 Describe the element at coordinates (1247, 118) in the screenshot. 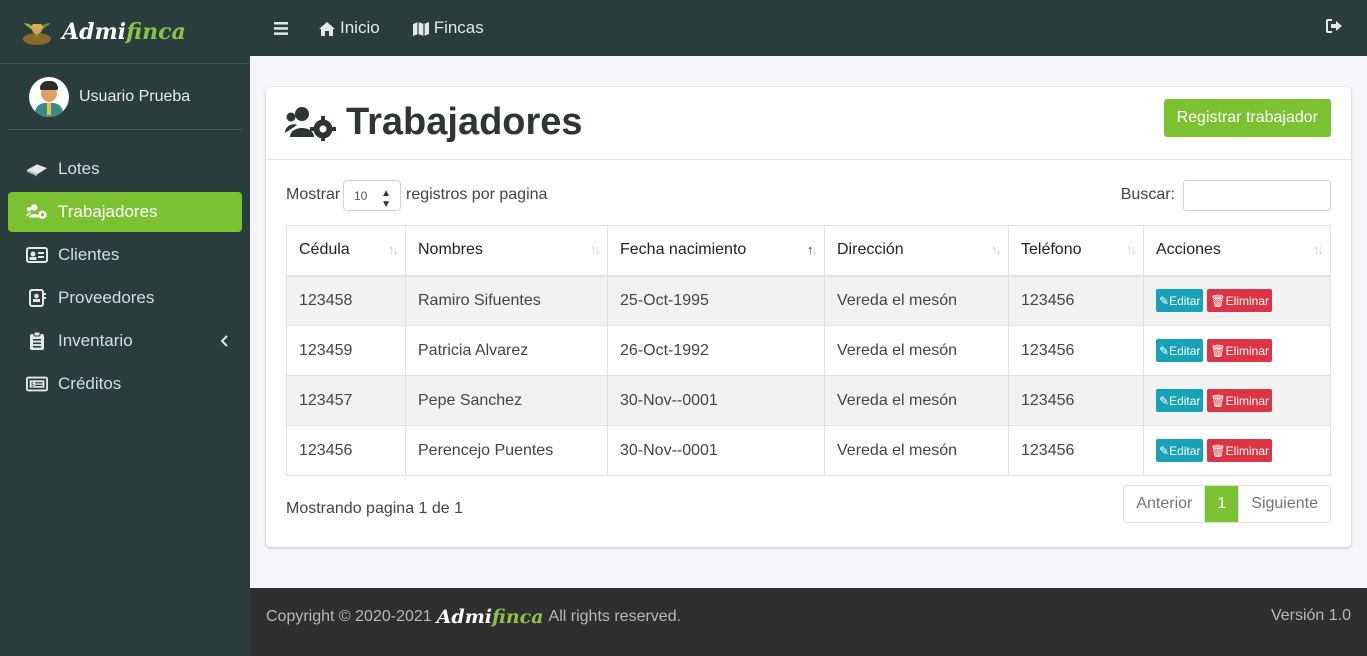

I see `register-worker-button: Registrar trabajador` at that location.